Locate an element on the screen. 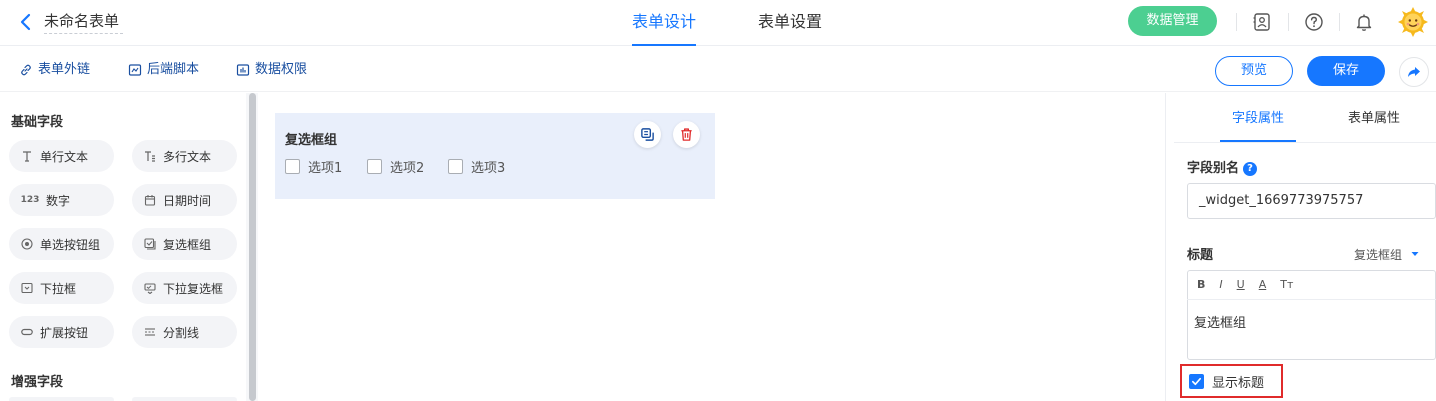  title-label: 标题 is located at coordinates (1200, 255).